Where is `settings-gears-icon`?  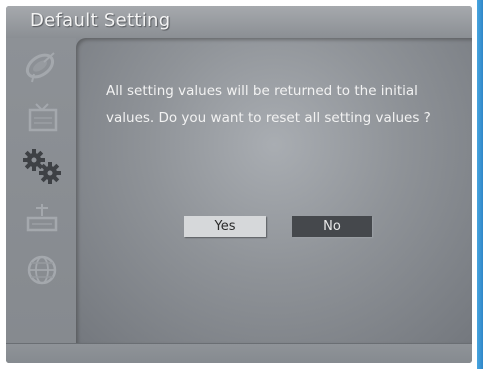
settings-gears-icon is located at coordinates (42, 166).